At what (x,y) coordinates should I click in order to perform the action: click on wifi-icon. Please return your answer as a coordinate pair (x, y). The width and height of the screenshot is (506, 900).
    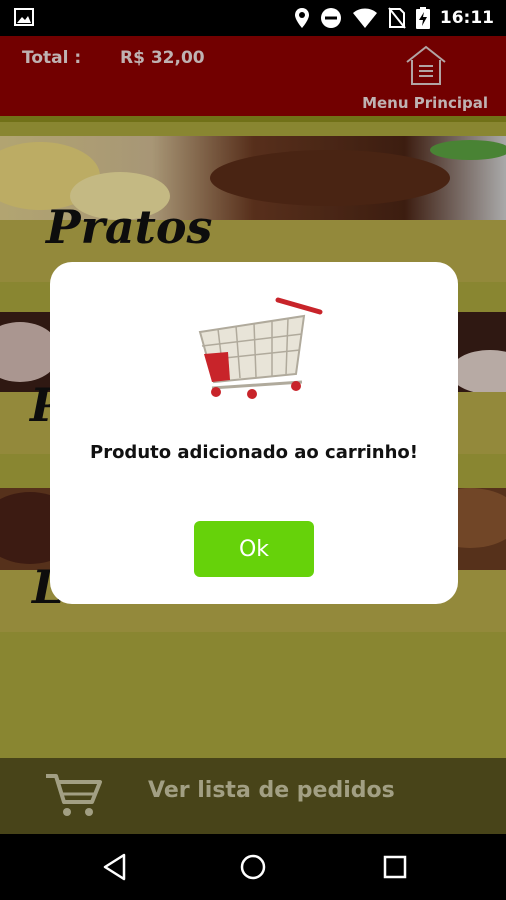
    Looking at the image, I should click on (364, 18).